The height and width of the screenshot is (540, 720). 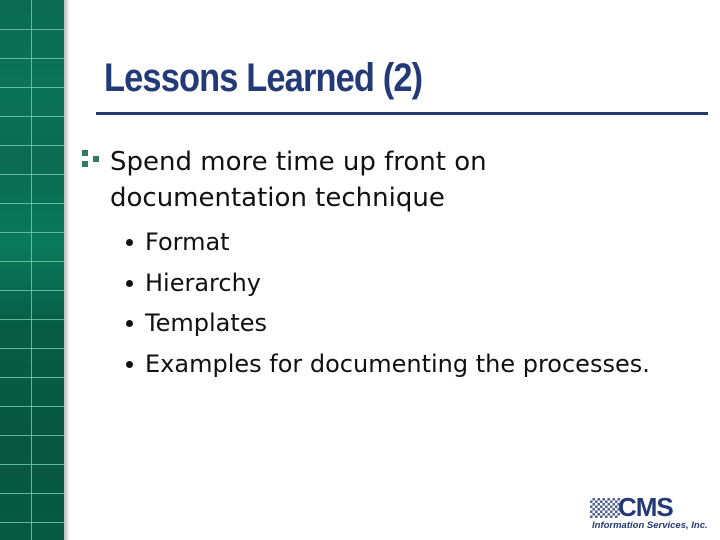 I want to click on sidebar-shadow, so click(x=67, y=270).